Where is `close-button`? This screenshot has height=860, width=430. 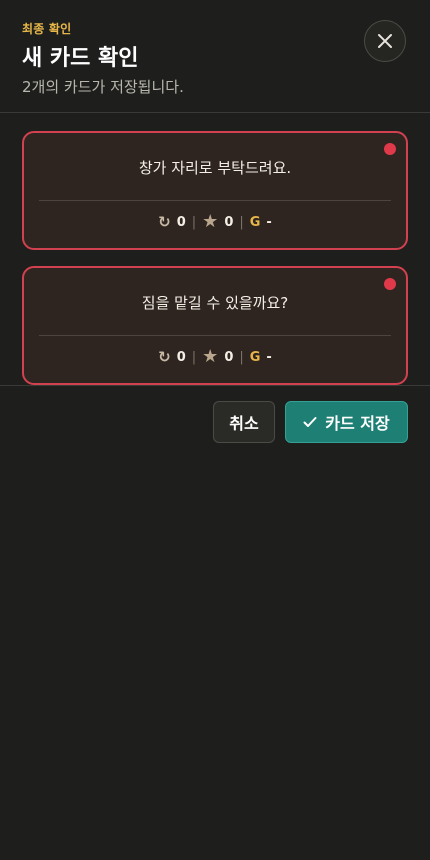 close-button is located at coordinates (385, 41).